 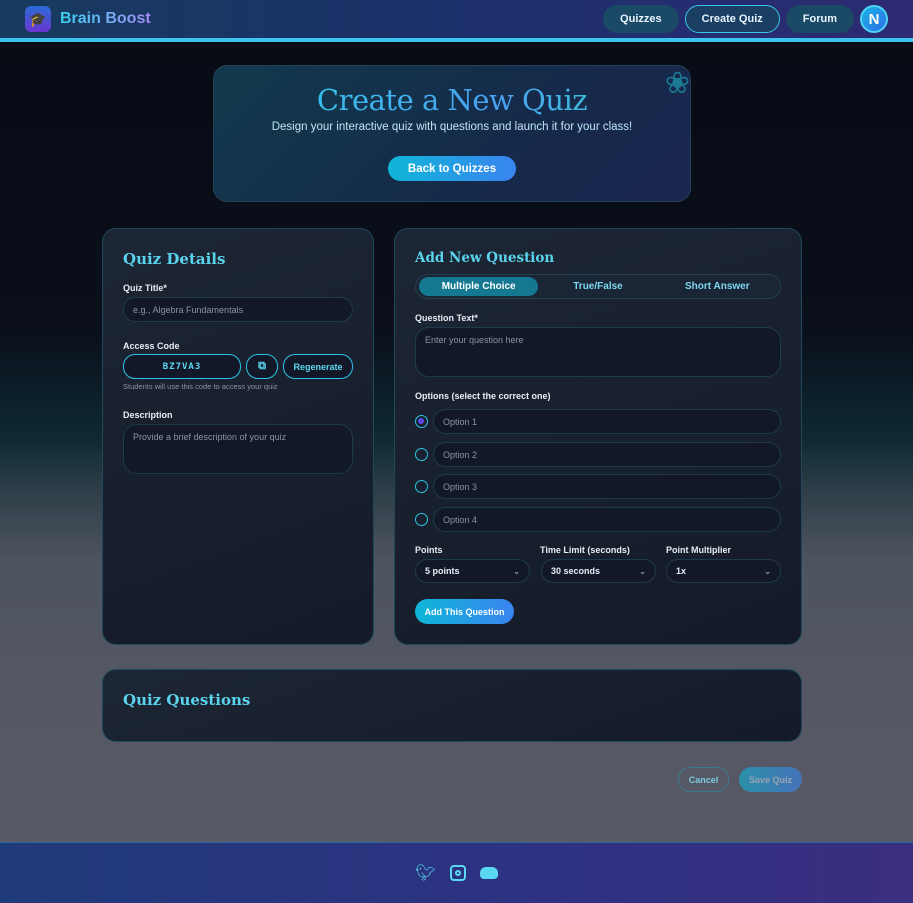 What do you see at coordinates (145, 288) in the screenshot?
I see `quiz-title-label: Quiz Title*` at bounding box center [145, 288].